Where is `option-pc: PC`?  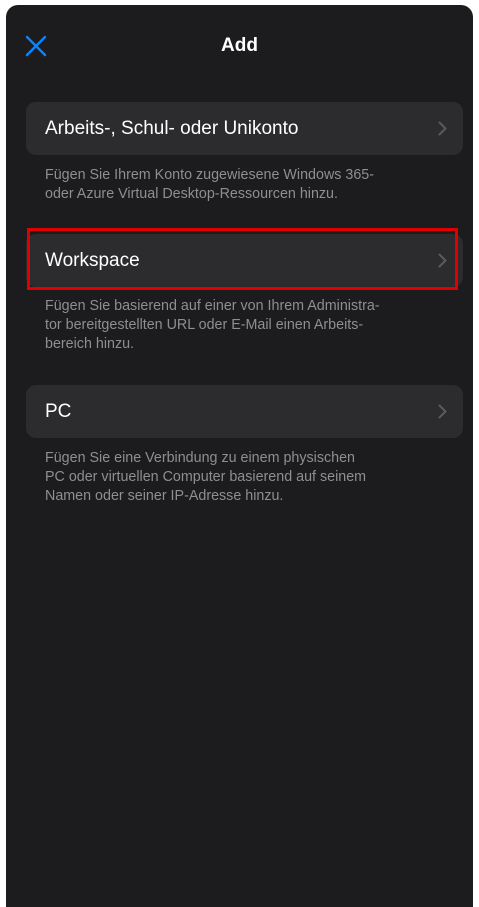
option-pc: PC is located at coordinates (244, 411).